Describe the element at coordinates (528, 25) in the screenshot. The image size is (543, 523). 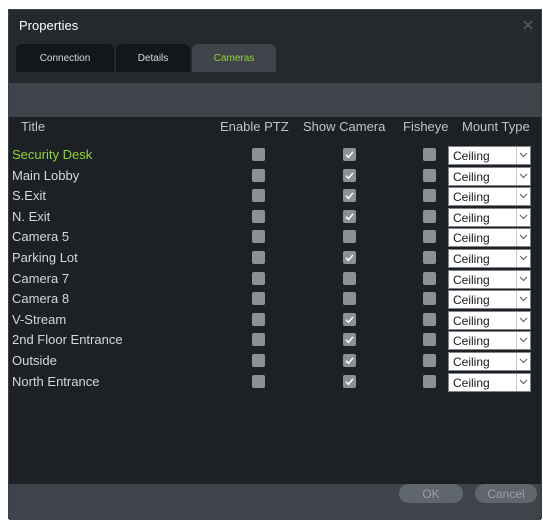
I see `close-icon` at that location.